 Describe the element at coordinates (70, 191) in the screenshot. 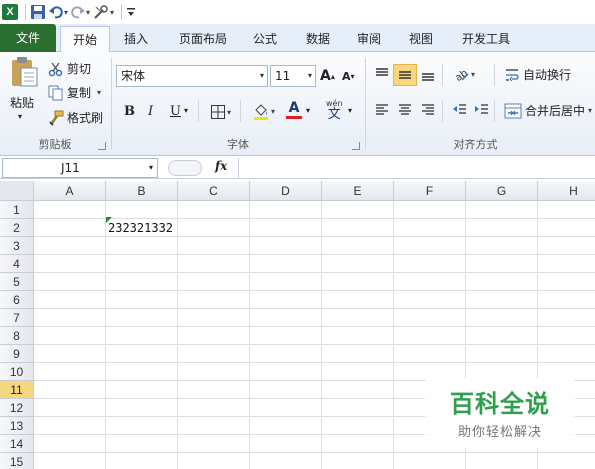

I see `column-header-a: A` at that location.